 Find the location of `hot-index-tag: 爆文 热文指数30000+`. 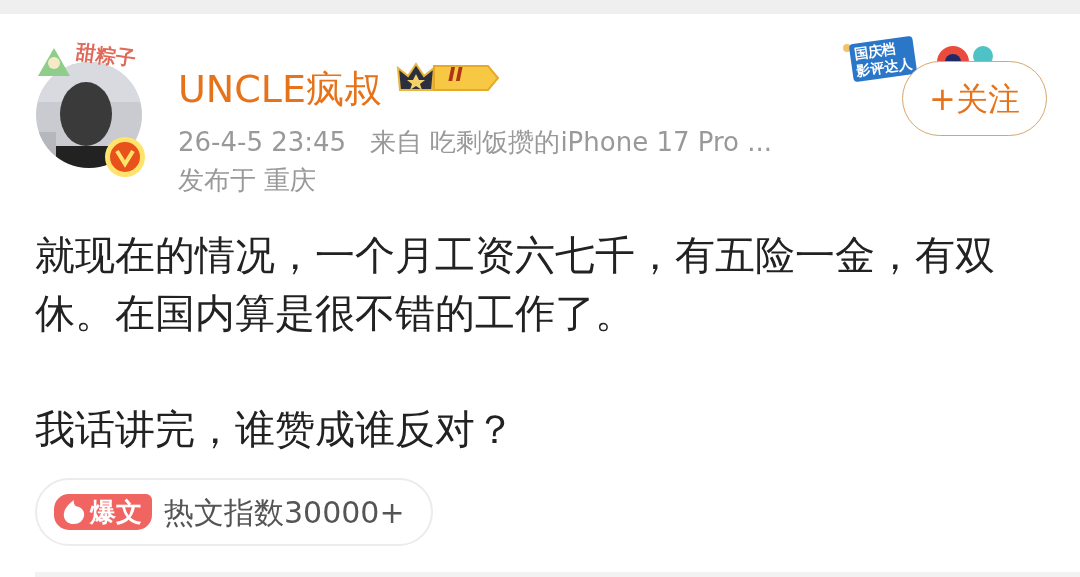

hot-index-tag: 爆文 热文指数30000+ is located at coordinates (234, 512).